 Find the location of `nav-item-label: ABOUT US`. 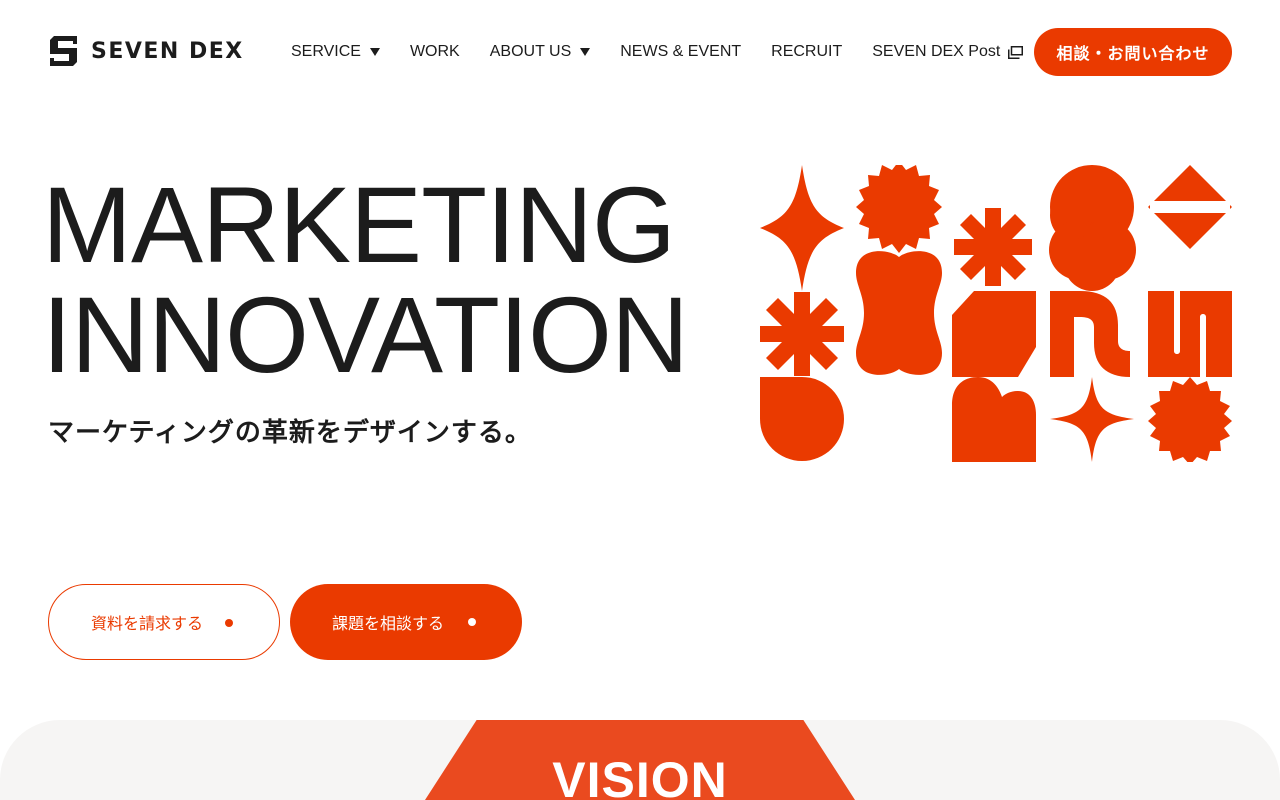

nav-item-label: ABOUT US is located at coordinates (530, 51).